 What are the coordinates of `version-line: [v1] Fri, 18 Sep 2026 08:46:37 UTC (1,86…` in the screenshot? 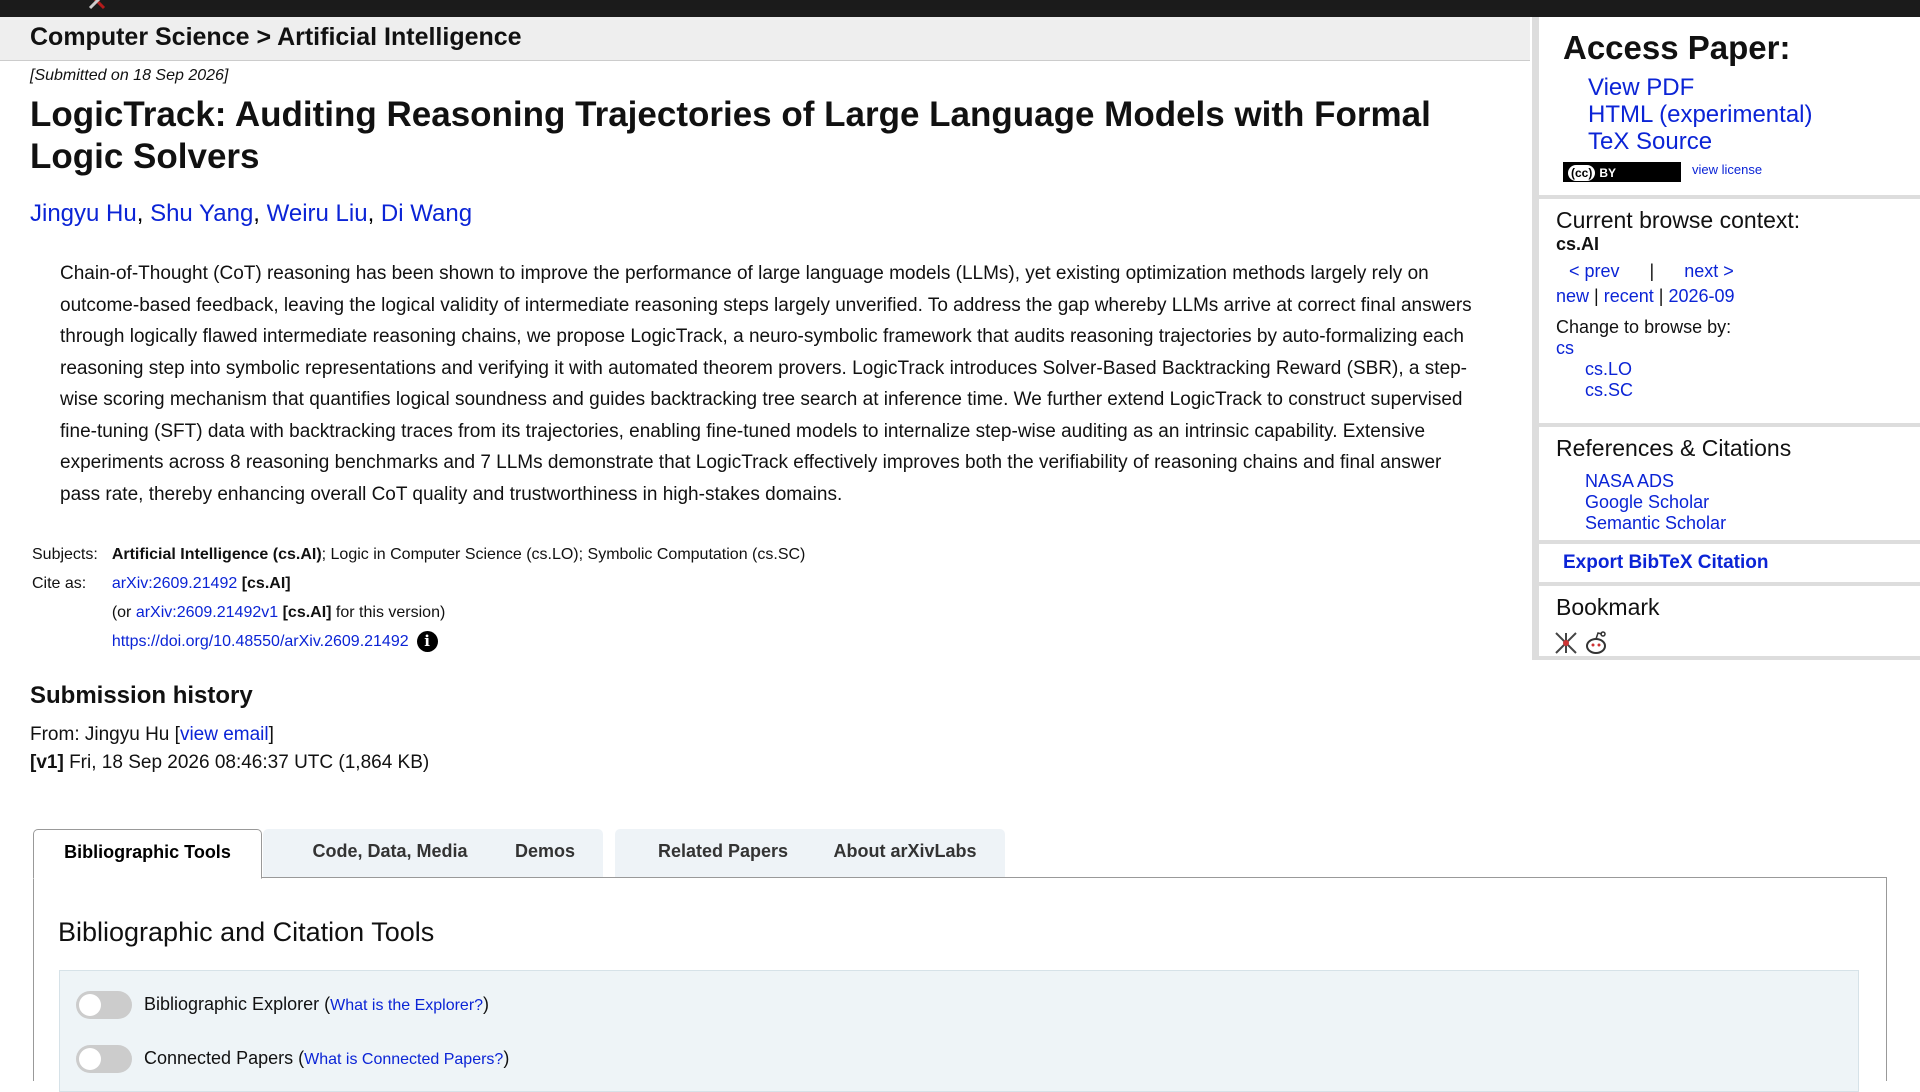 It's located at (229, 763).